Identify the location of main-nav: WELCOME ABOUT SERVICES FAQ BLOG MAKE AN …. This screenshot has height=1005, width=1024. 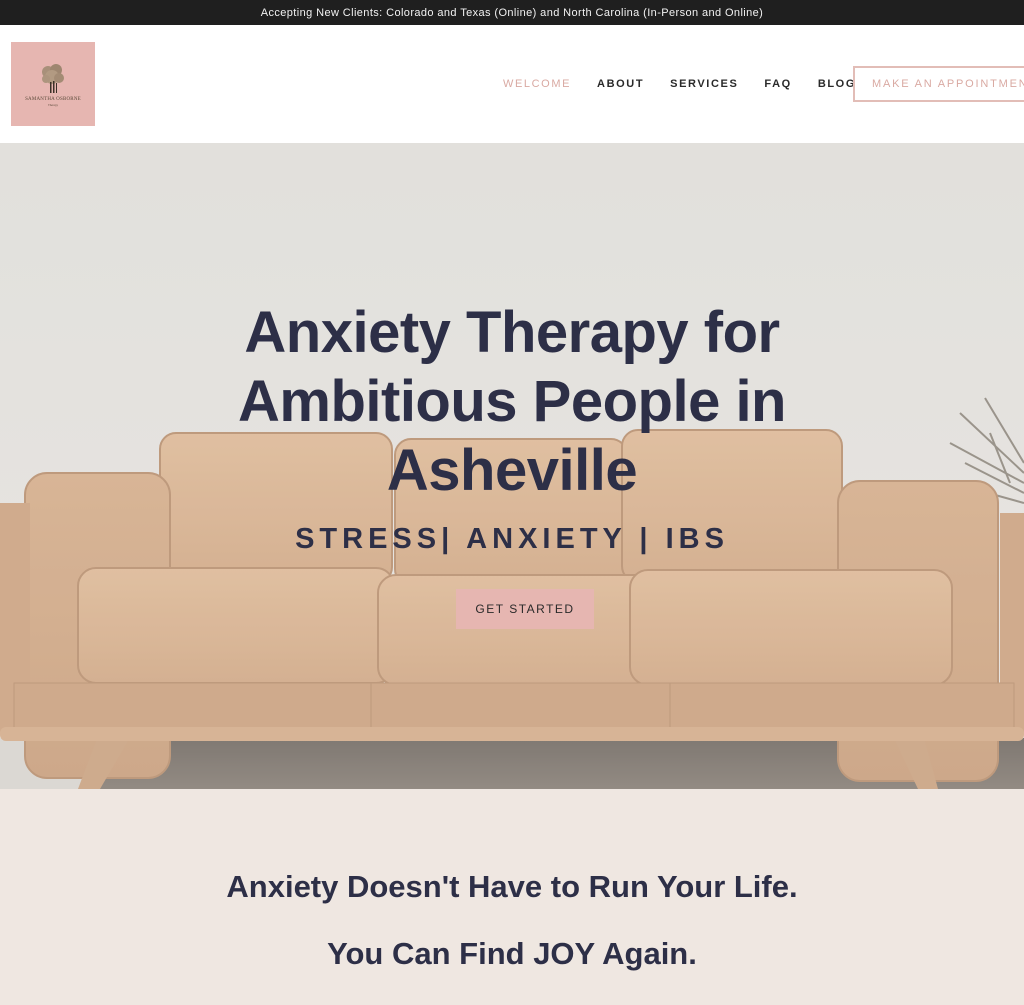
(762, 84).